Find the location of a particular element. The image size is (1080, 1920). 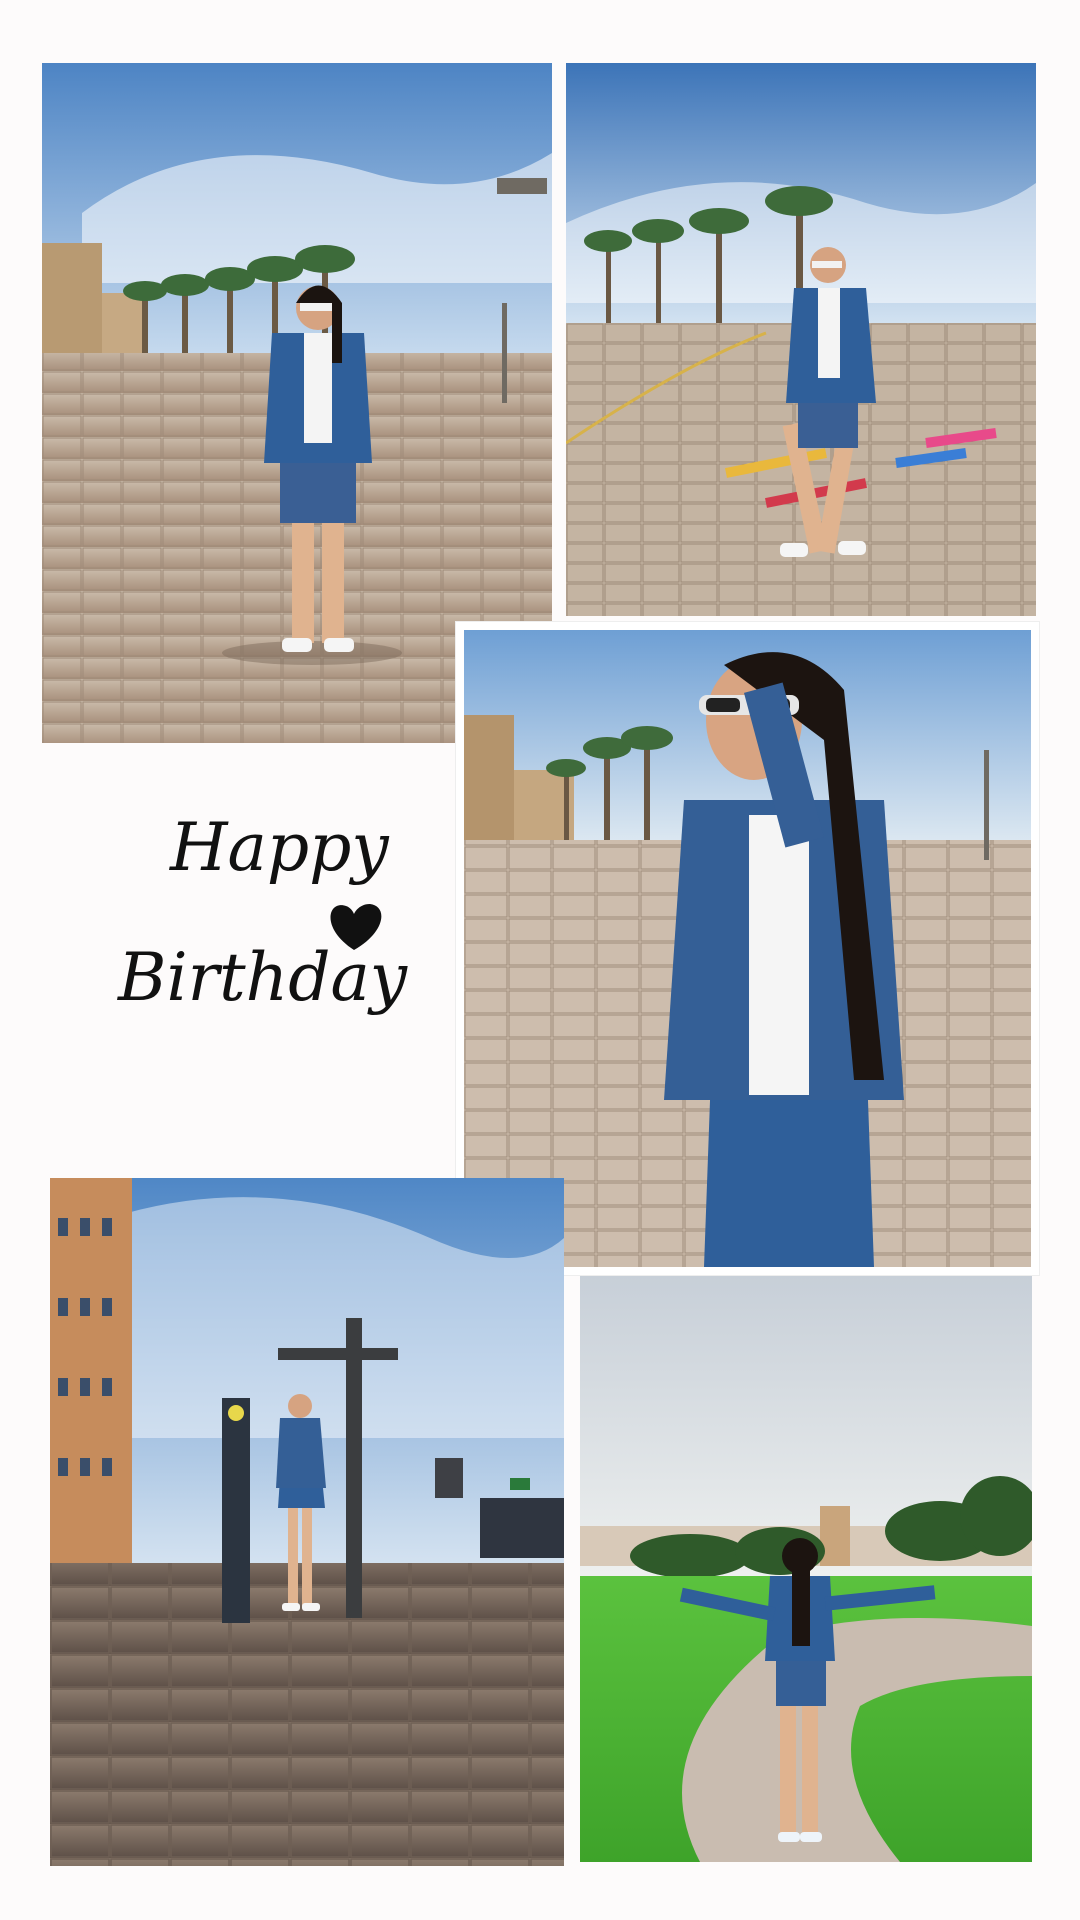

photo-top-right is located at coordinates (801, 339).